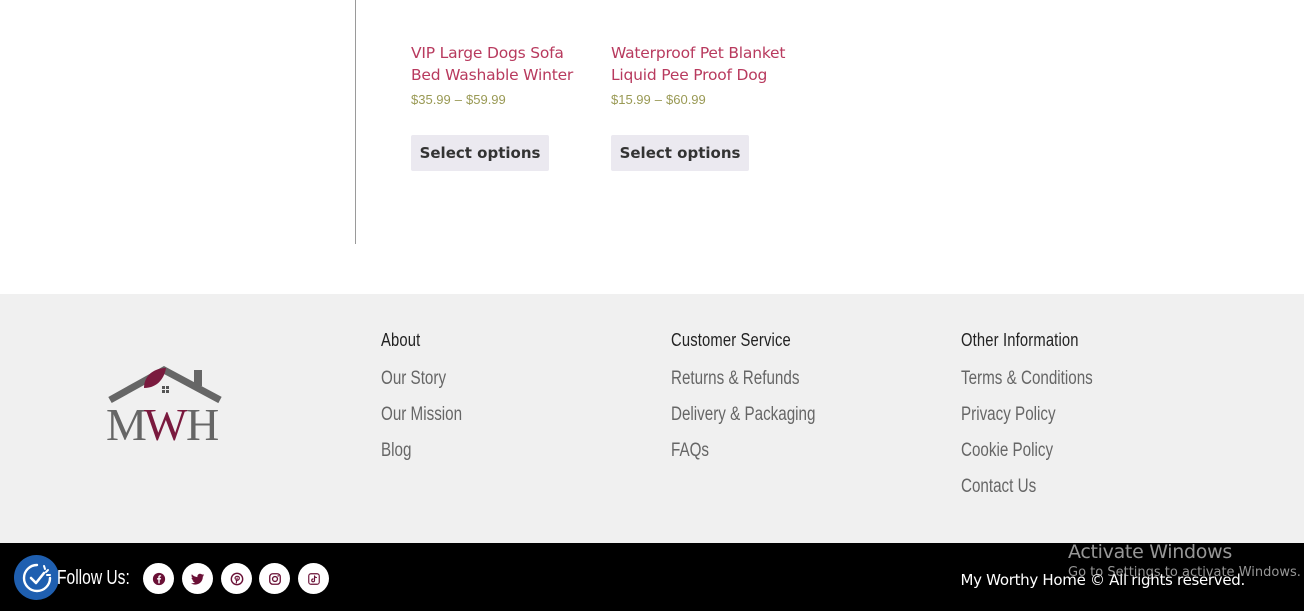  I want to click on sidebar-divider, so click(355, 122).